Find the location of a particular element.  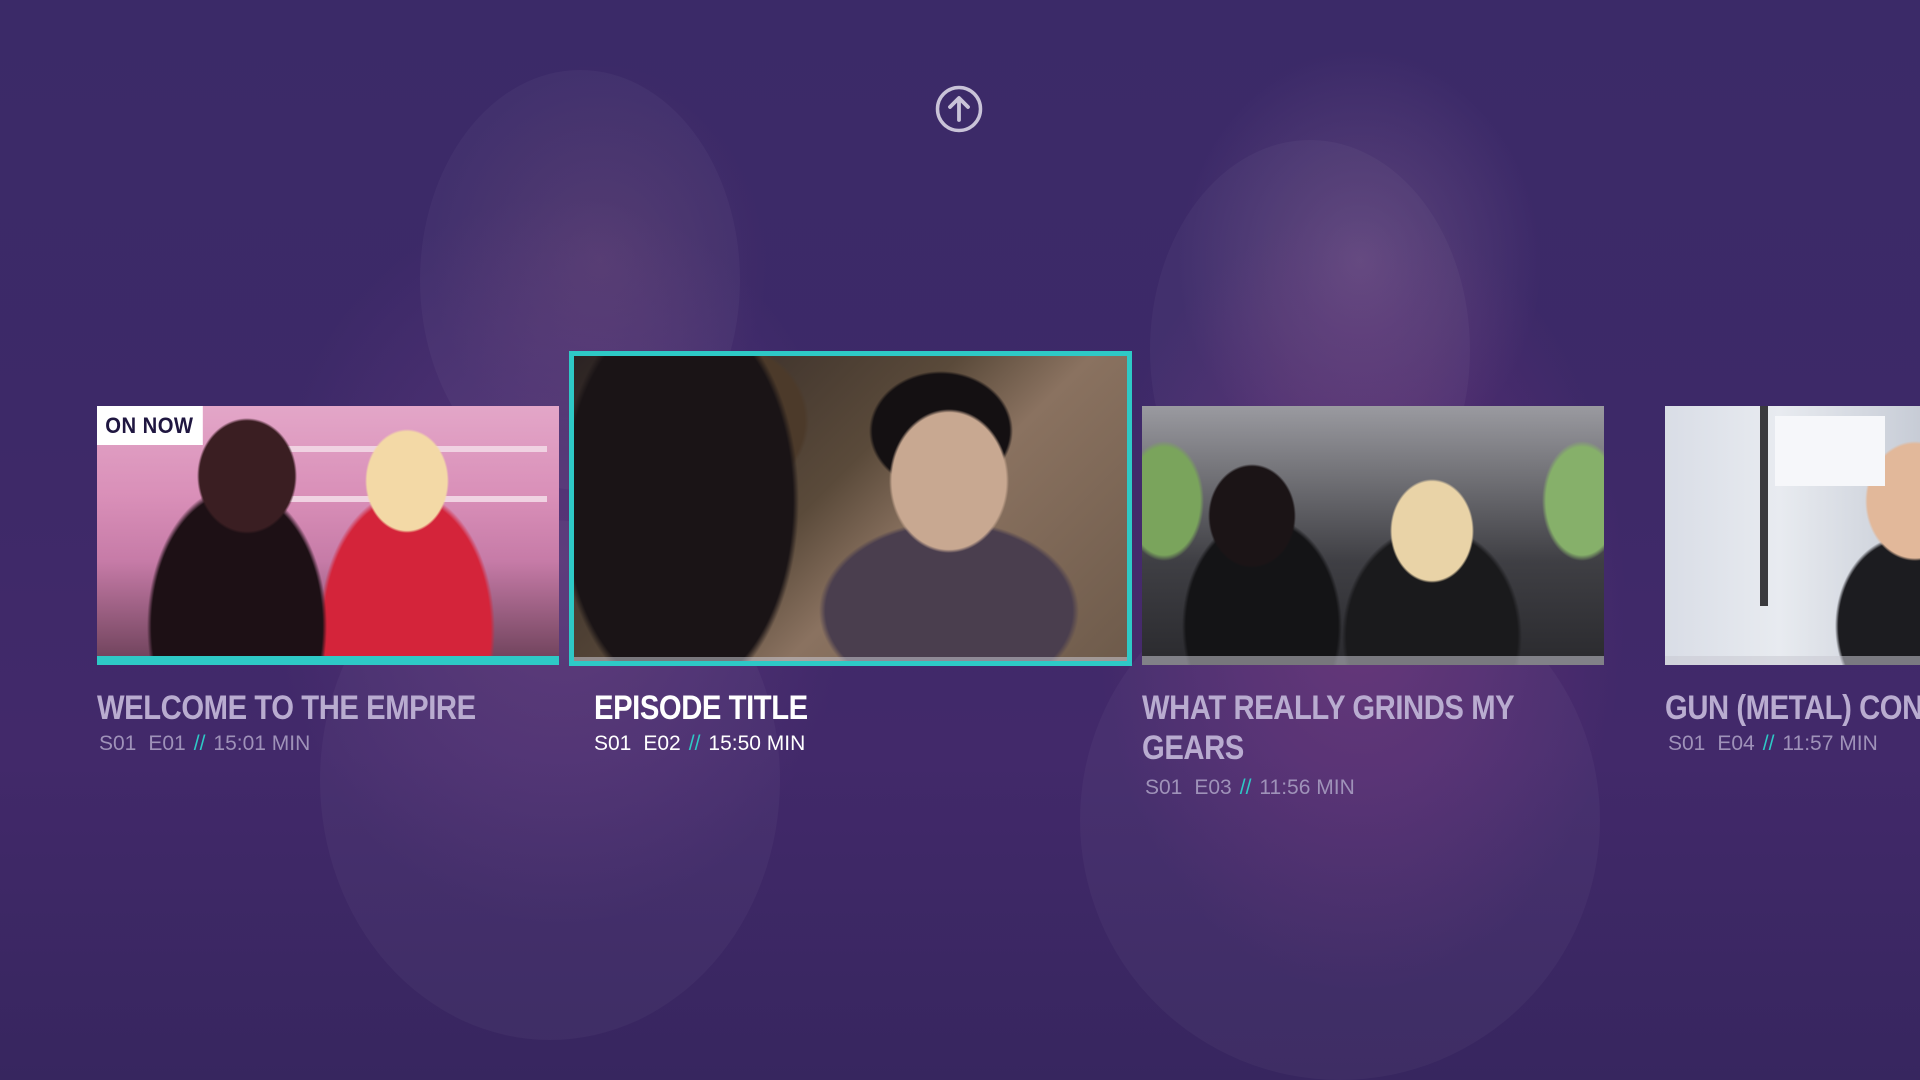

episode-label: E02 is located at coordinates (662, 743).